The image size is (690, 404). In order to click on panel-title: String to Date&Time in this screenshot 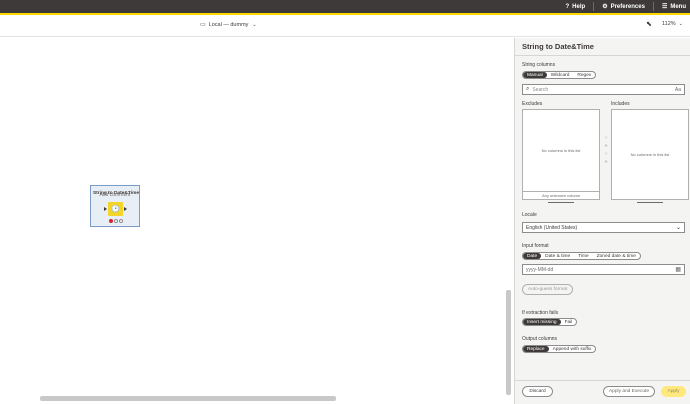, I will do `click(558, 46)`.